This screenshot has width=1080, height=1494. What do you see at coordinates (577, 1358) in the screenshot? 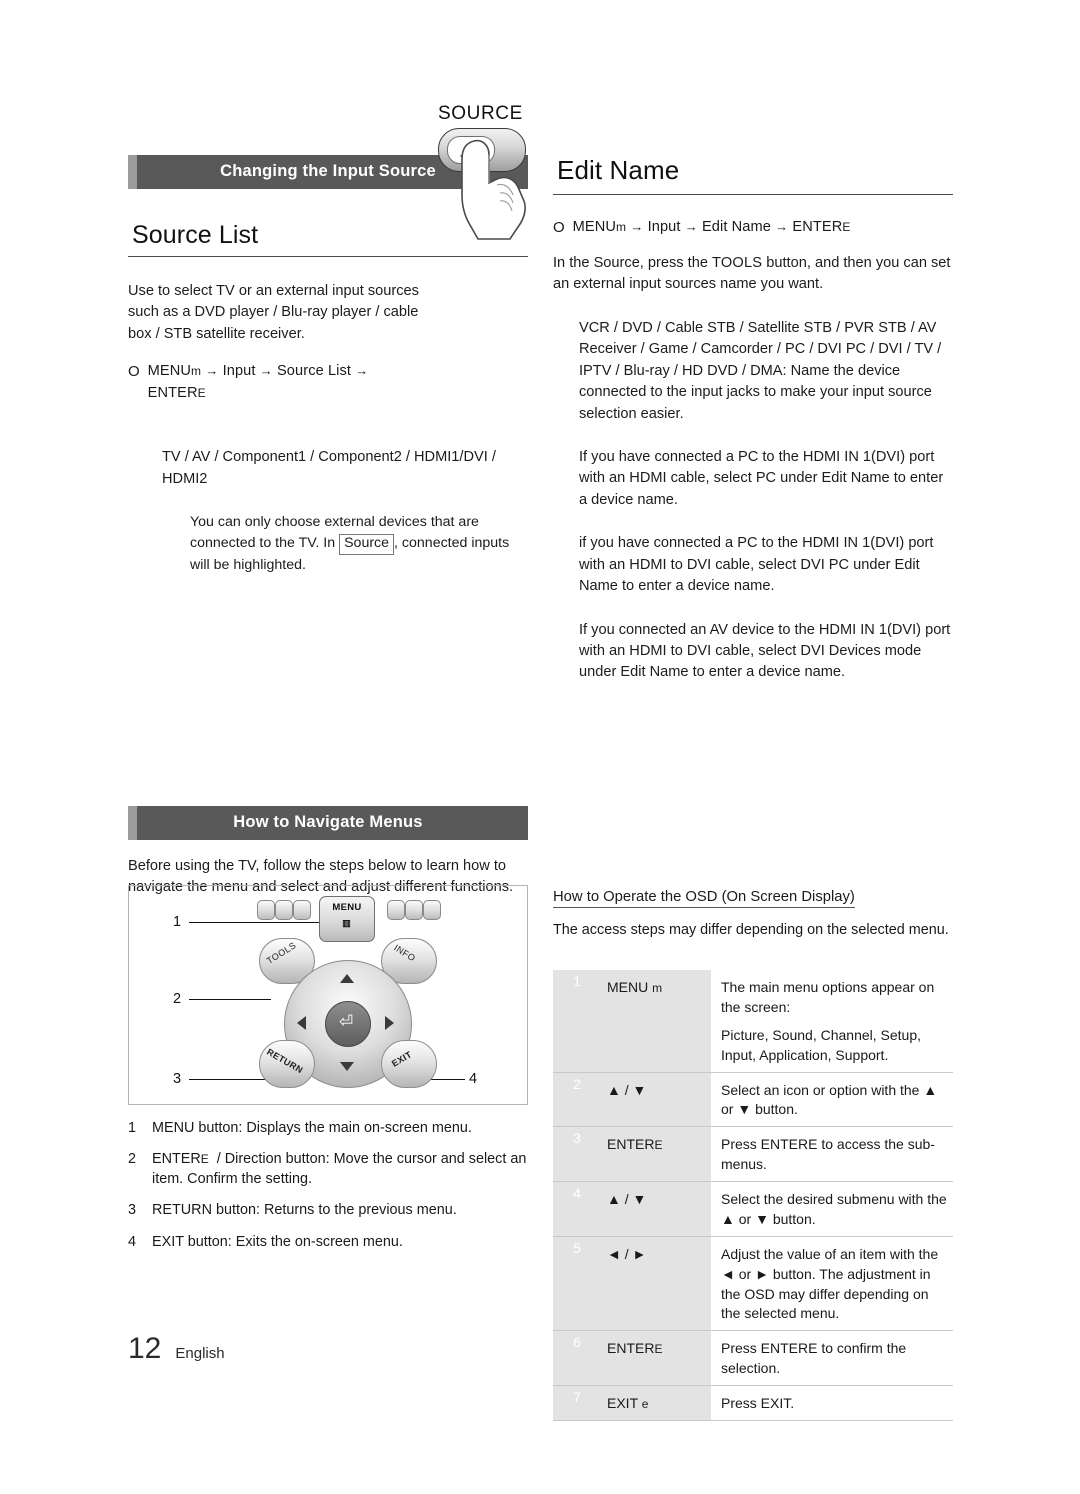
I see `osd-step-number: 6` at bounding box center [577, 1358].